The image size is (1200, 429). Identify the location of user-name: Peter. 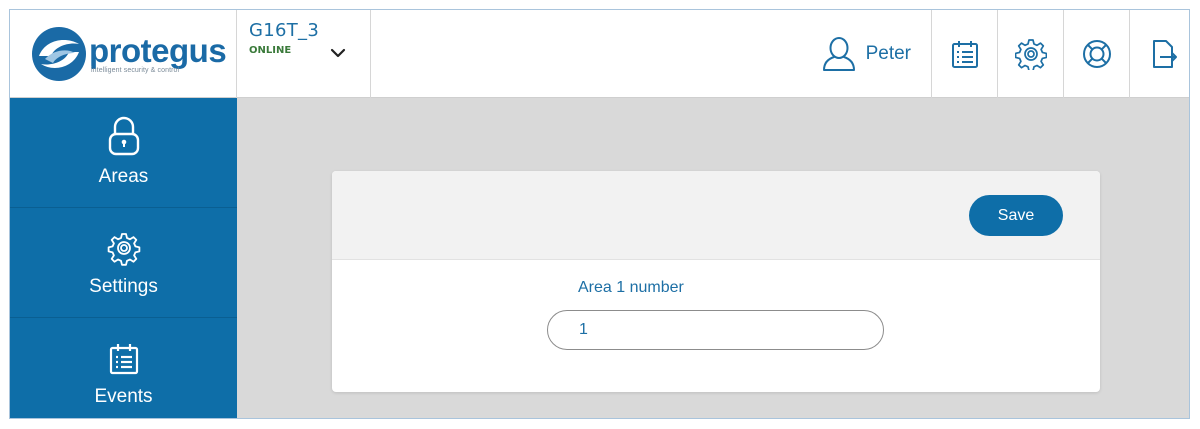
(888, 53).